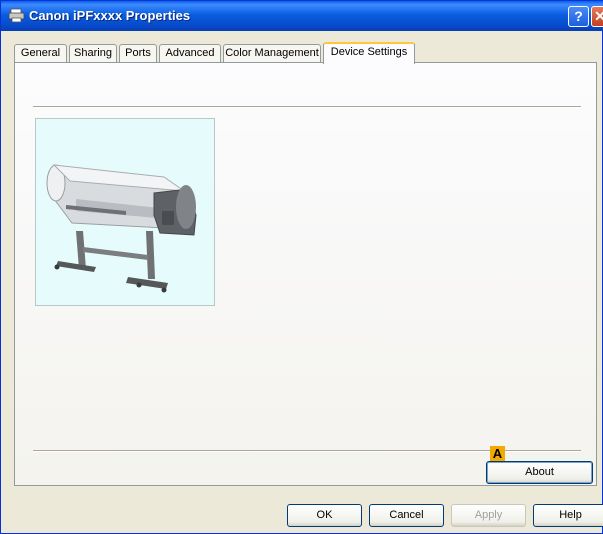  What do you see at coordinates (324, 515) in the screenshot?
I see `ok-button: OK` at bounding box center [324, 515].